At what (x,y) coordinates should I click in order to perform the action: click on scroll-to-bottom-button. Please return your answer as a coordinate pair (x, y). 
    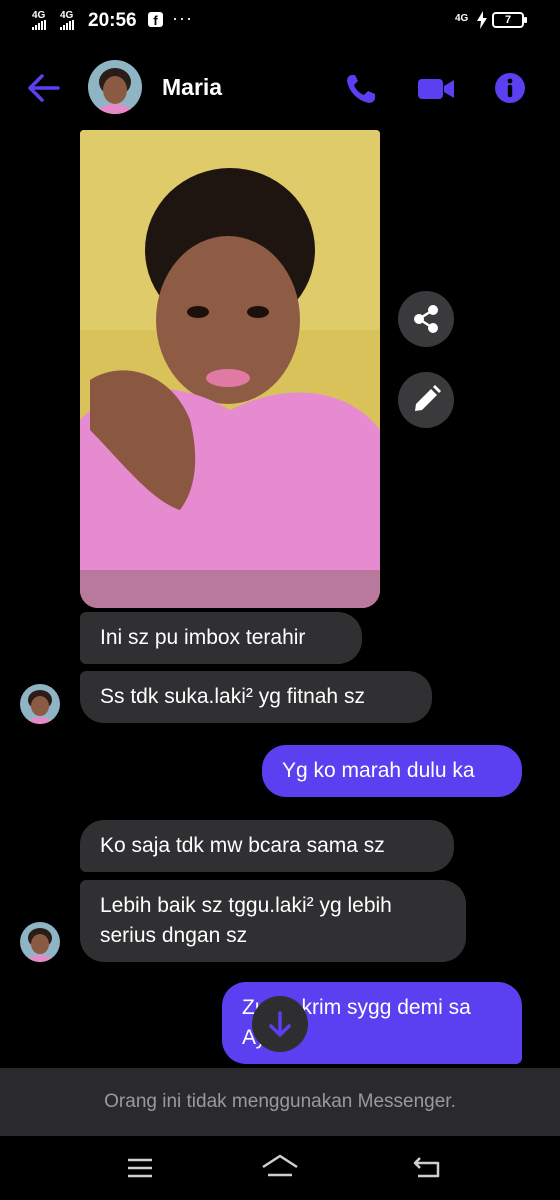
    Looking at the image, I should click on (280, 1024).